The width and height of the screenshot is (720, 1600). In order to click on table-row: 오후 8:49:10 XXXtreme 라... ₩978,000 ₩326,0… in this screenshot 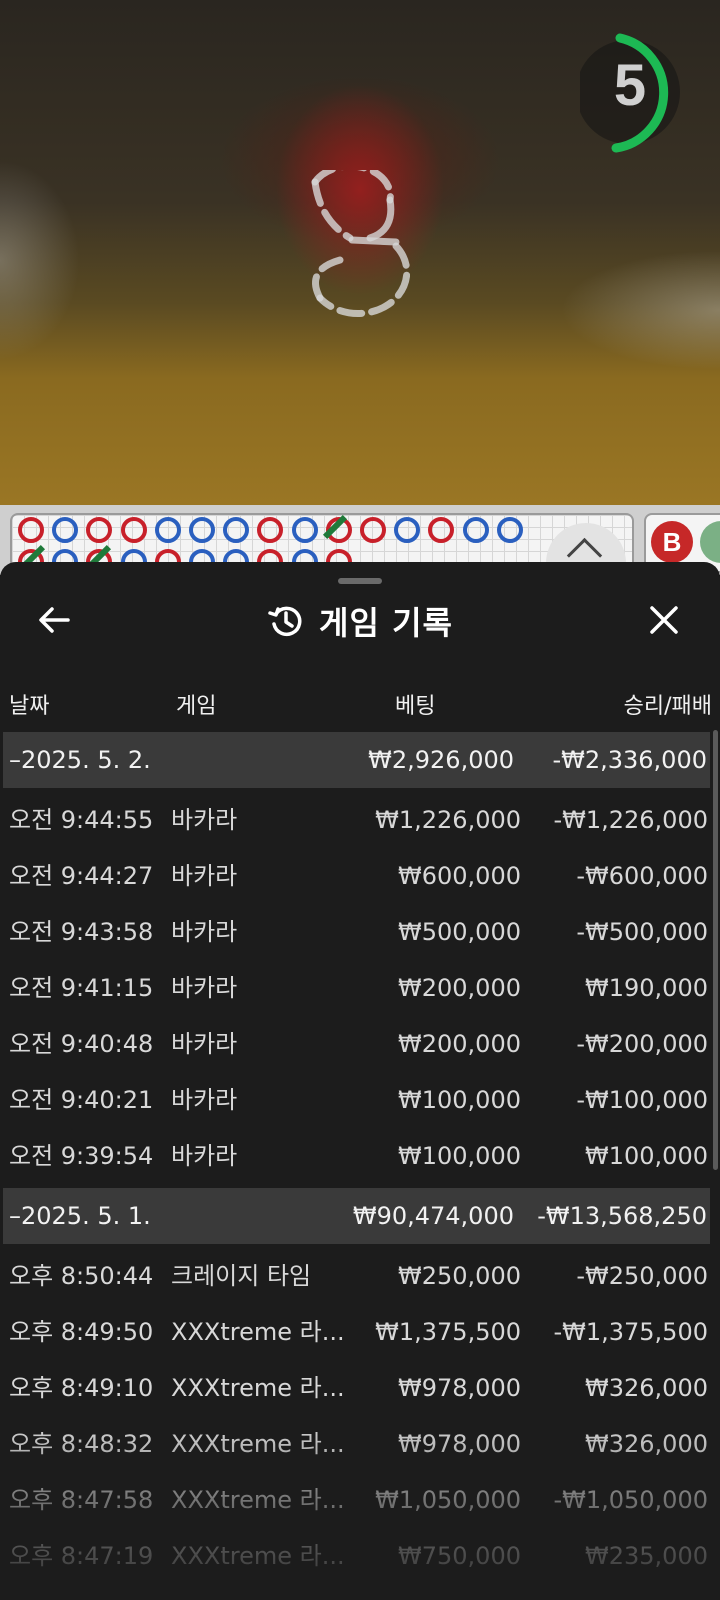, I will do `click(360, 1388)`.